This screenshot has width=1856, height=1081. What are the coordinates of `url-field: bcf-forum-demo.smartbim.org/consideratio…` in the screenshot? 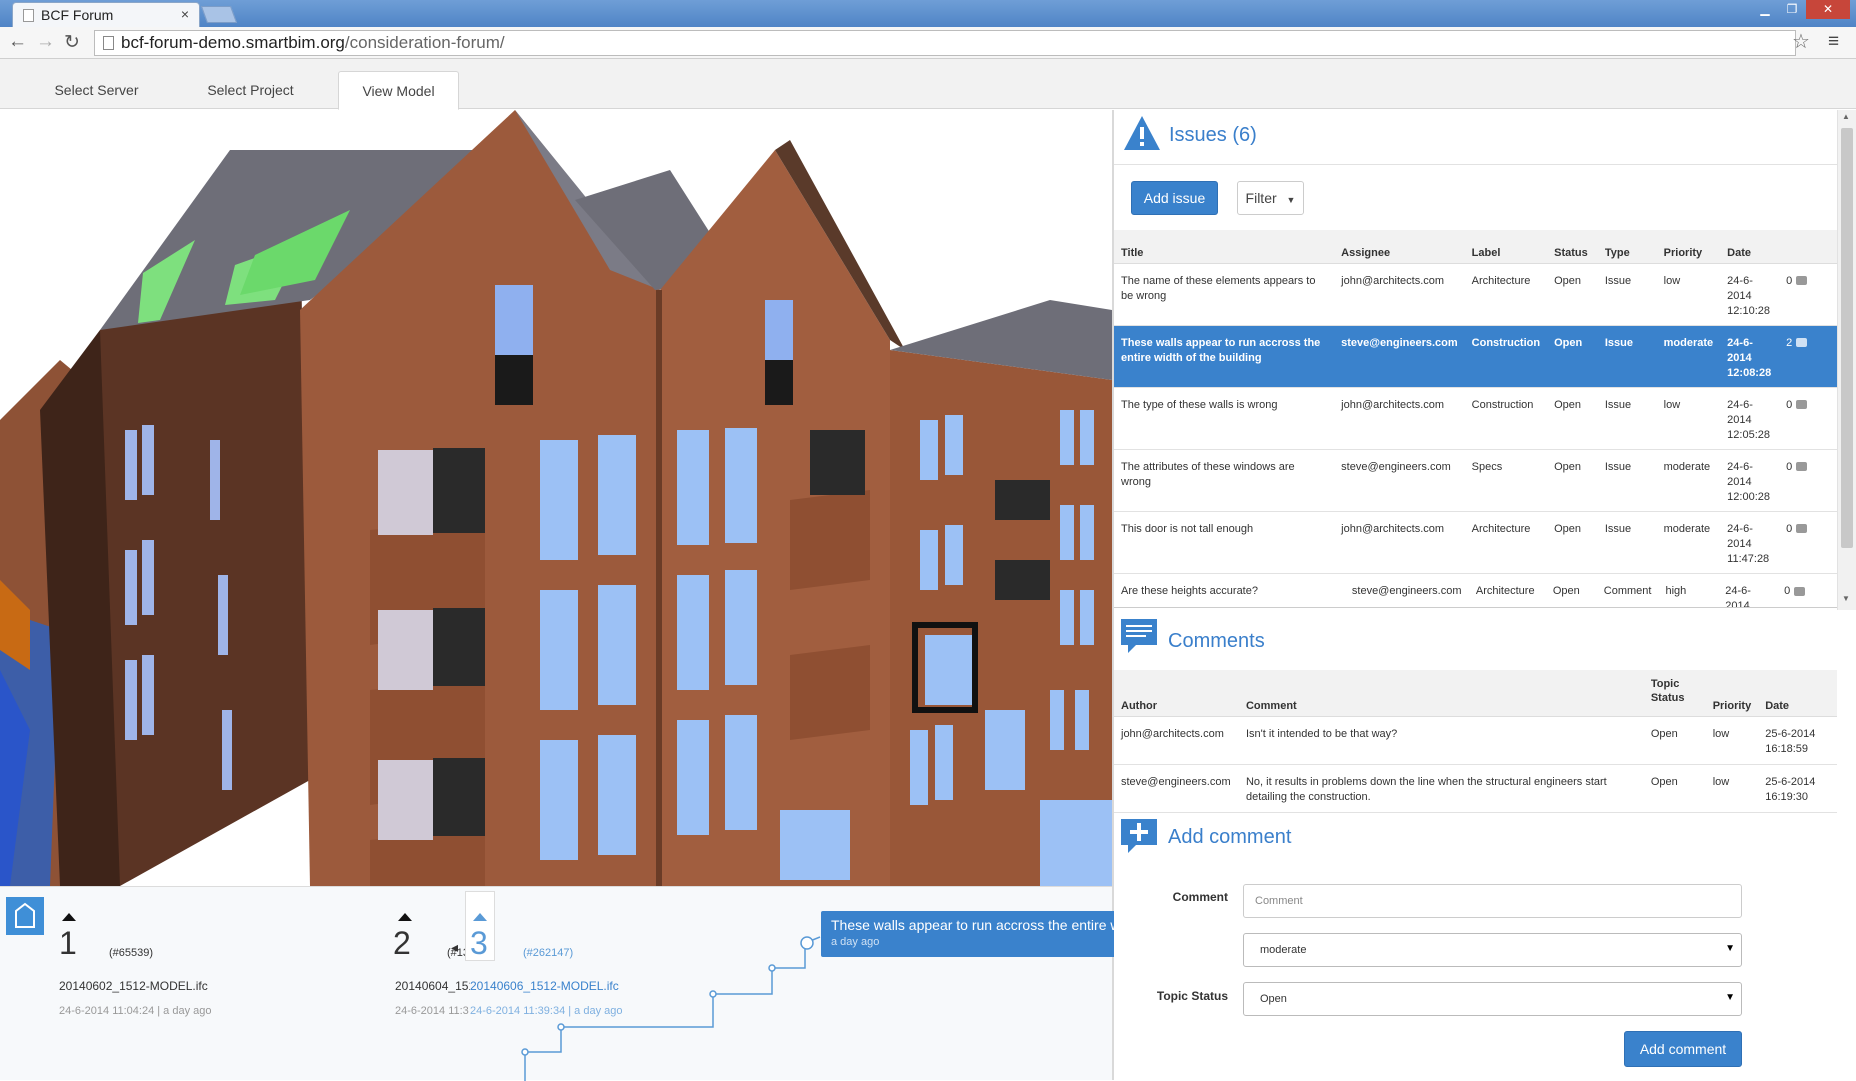 It's located at (945, 43).